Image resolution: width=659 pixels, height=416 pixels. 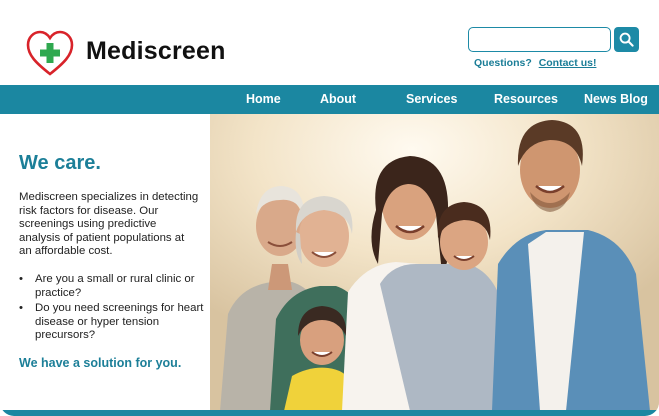 I want to click on main-nav: Home About Services Resources News Blog, so click(x=329, y=99).